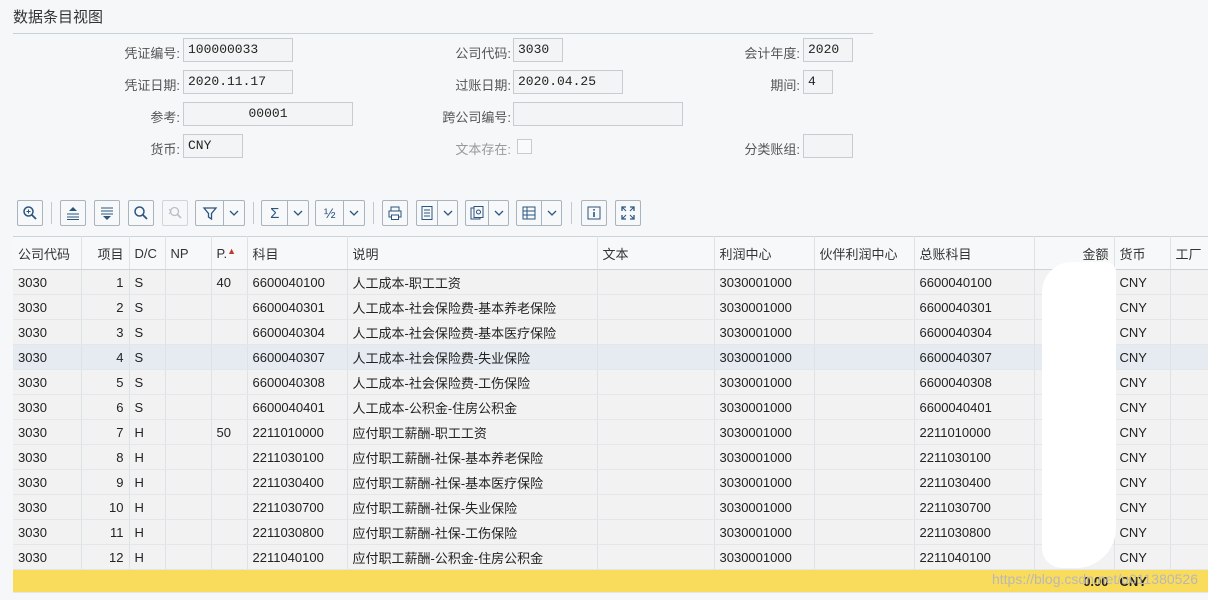  I want to click on company-code-field: 3030, so click(538, 50).